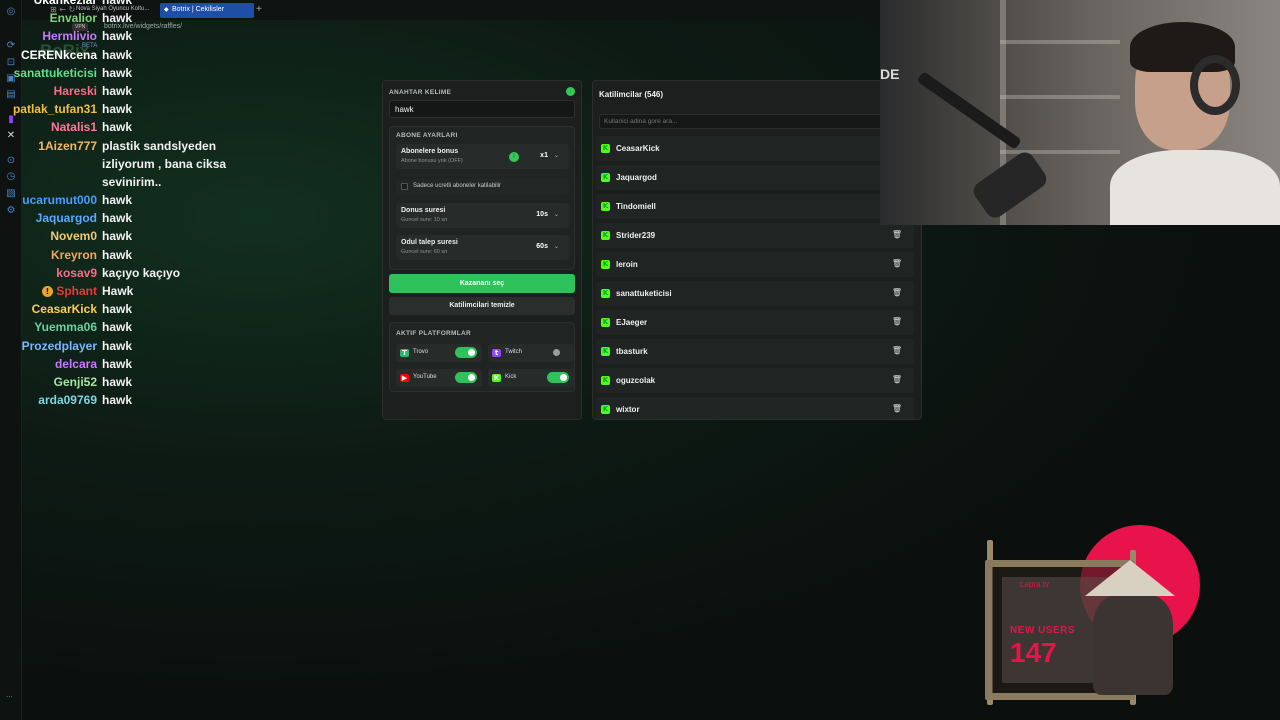 This screenshot has height=720, width=1280. I want to click on chat-message: Kreyron hawk, so click(150, 257).